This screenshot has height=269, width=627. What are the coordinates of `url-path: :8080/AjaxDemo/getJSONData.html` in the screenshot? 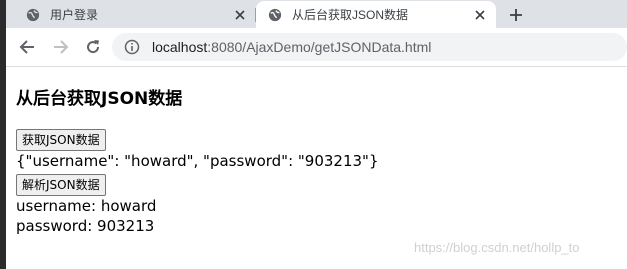 It's located at (319, 47).